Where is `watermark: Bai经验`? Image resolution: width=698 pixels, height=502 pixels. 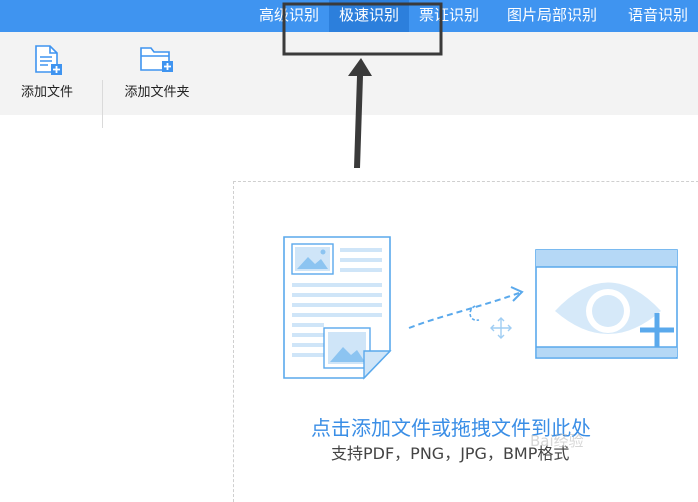 watermark: Bai经验 is located at coordinates (557, 441).